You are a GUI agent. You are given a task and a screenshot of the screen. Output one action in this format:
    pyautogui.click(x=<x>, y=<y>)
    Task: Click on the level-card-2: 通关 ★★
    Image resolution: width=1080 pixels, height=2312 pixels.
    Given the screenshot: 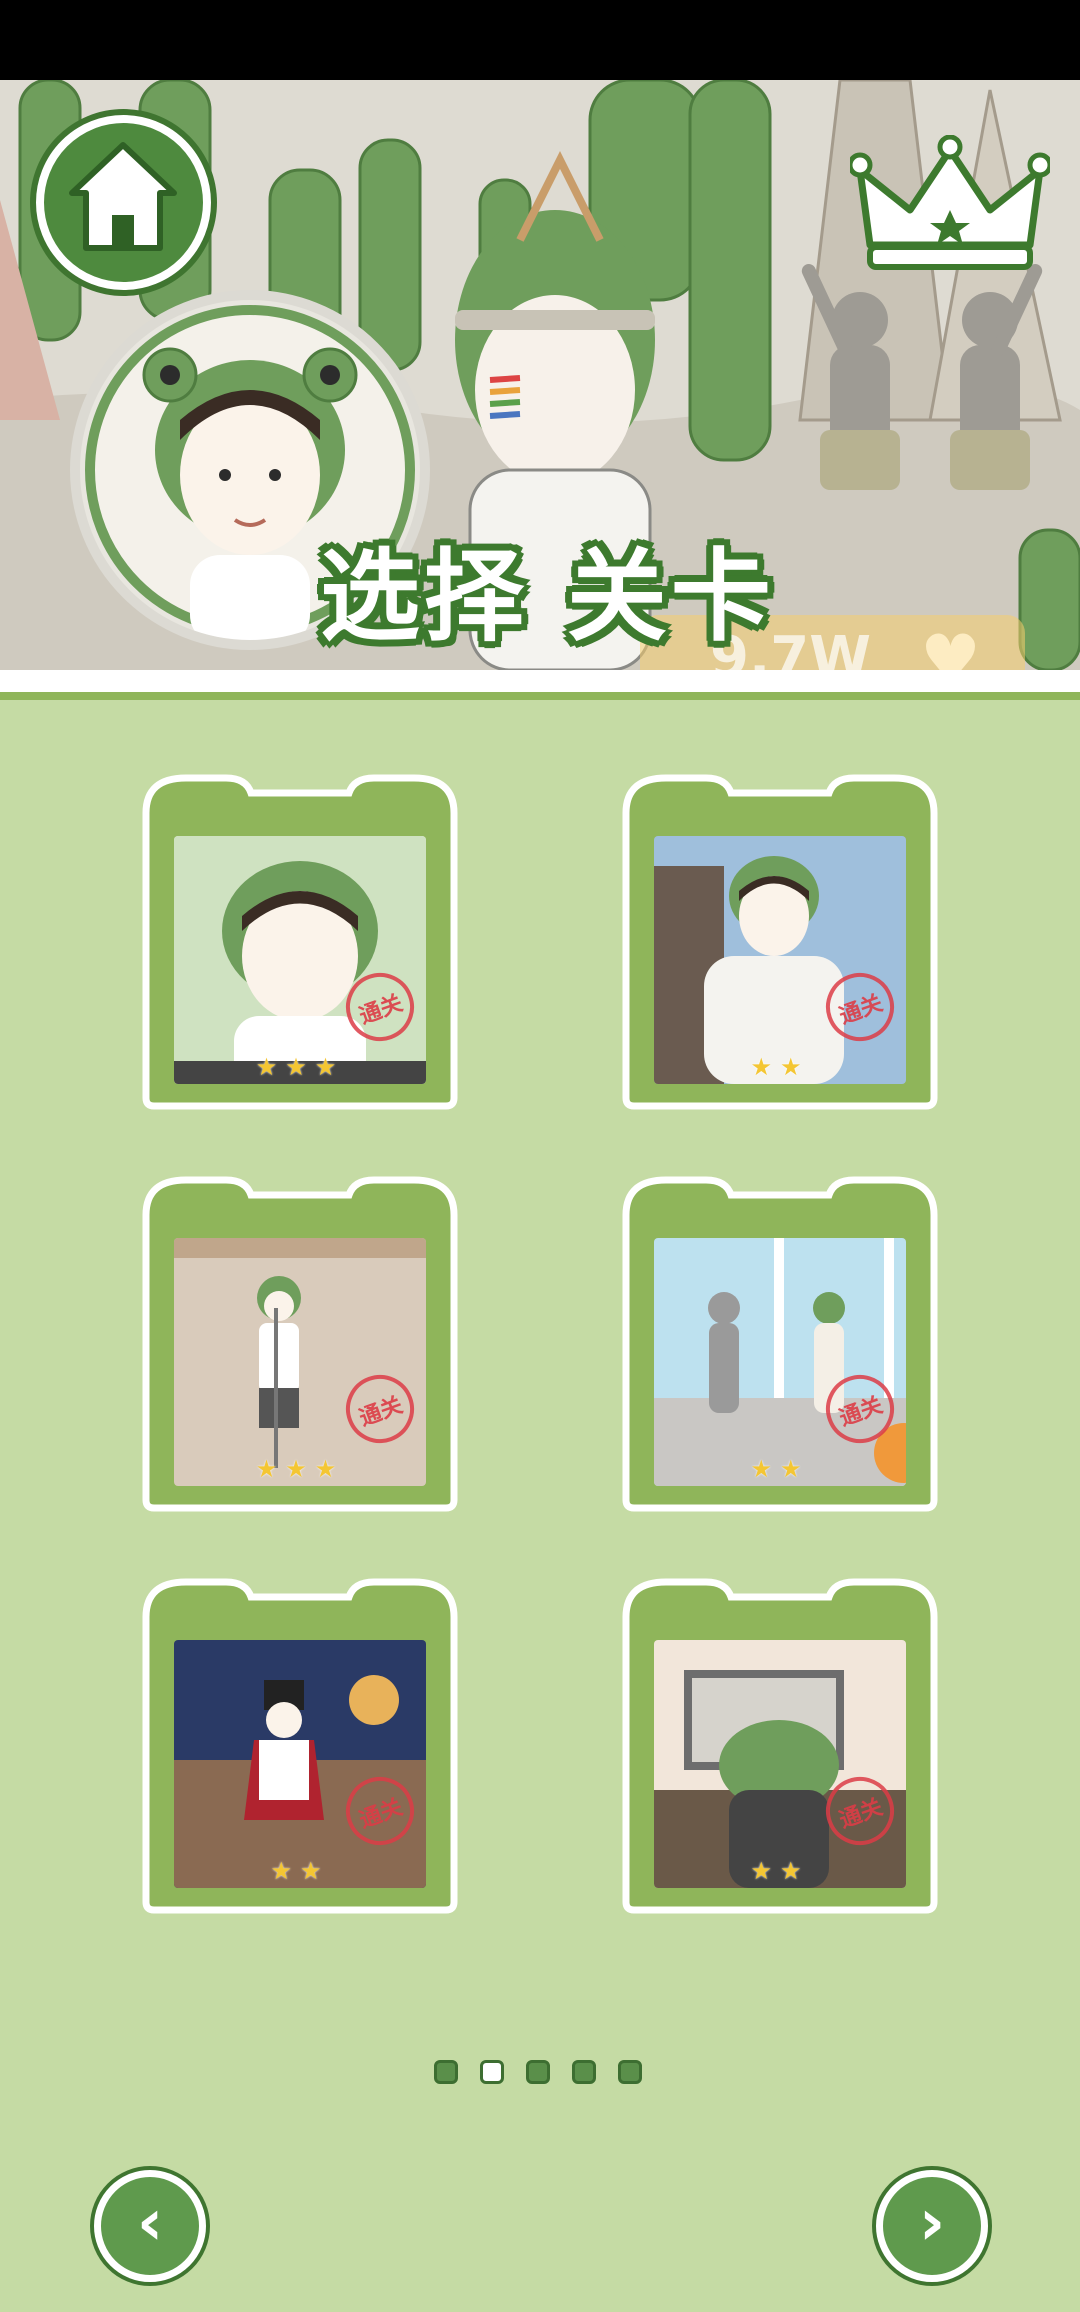 What is the action you would take?
    pyautogui.click(x=780, y=940)
    